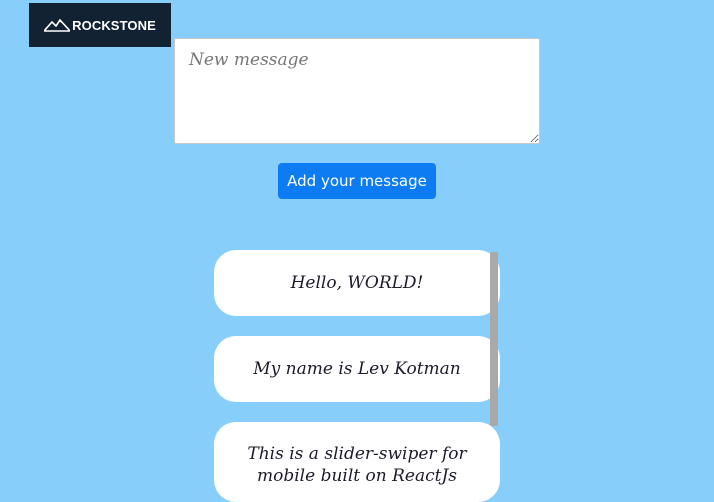 The width and height of the screenshot is (714, 502). I want to click on message-text: Hello, WORLD!, so click(357, 283).